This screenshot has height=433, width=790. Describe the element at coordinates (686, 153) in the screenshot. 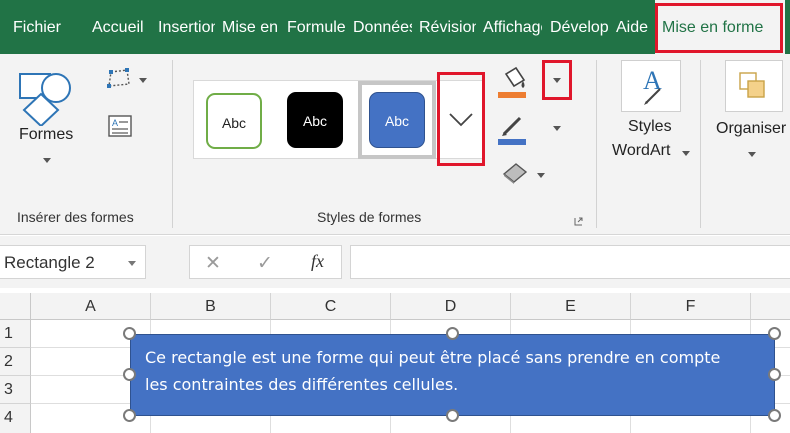

I see `wordart-caret` at that location.